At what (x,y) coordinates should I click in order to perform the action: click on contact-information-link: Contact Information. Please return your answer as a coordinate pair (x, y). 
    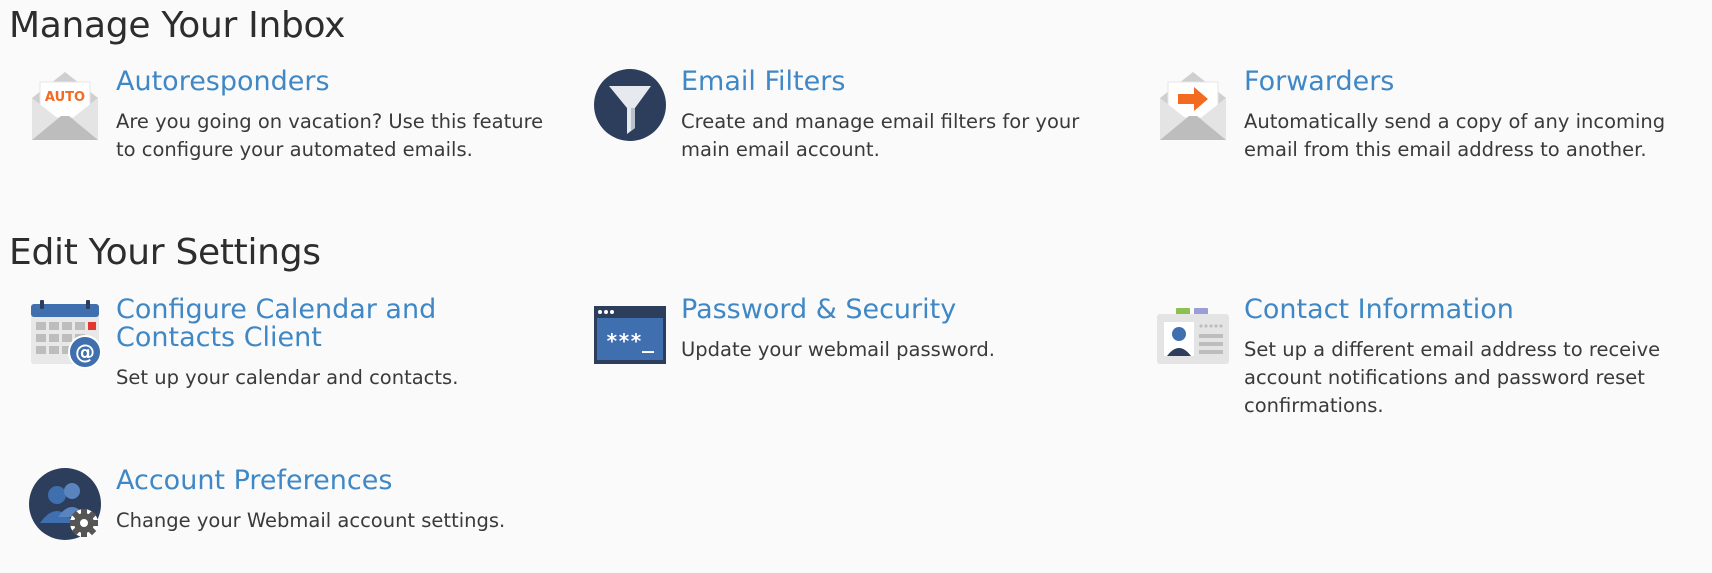
    Looking at the image, I should click on (1459, 310).